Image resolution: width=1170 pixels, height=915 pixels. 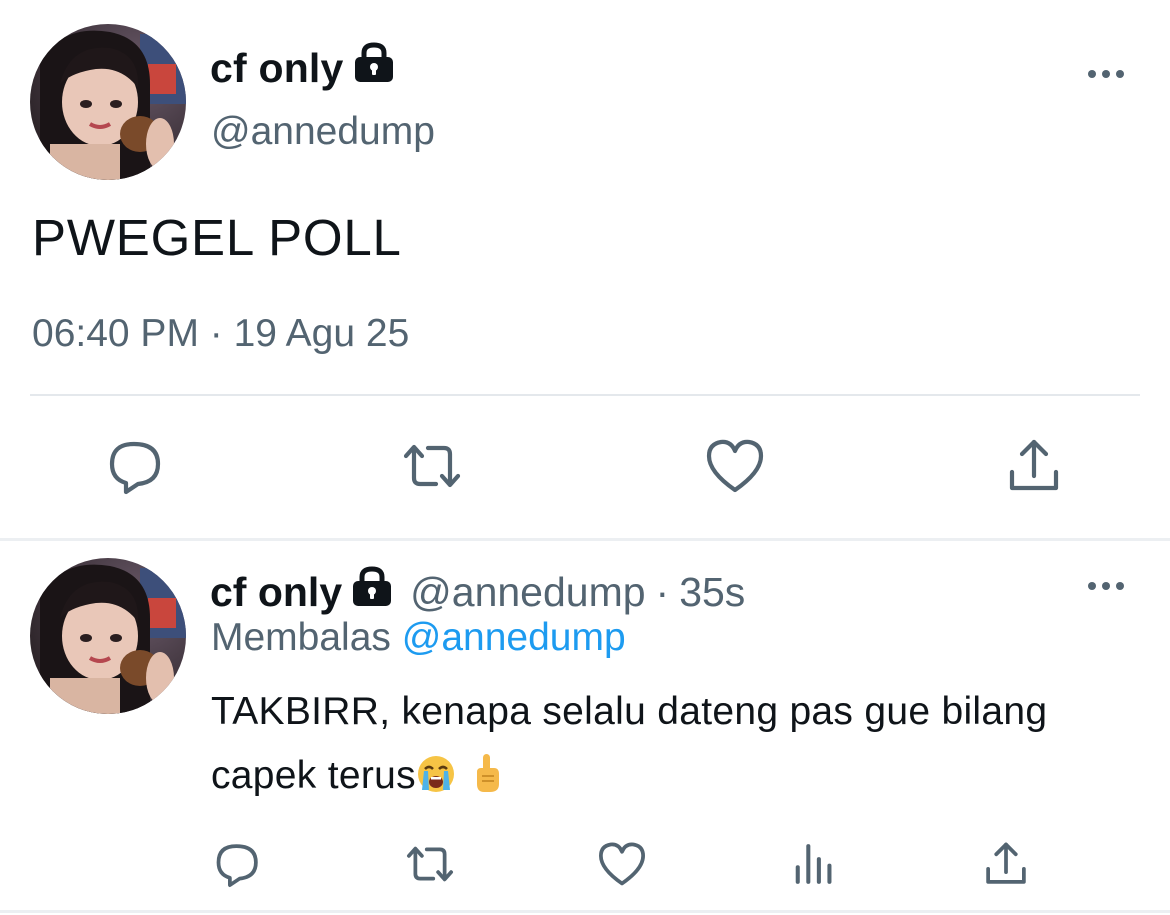 What do you see at coordinates (487, 782) in the screenshot?
I see `pointing-up-emoji` at bounding box center [487, 782].